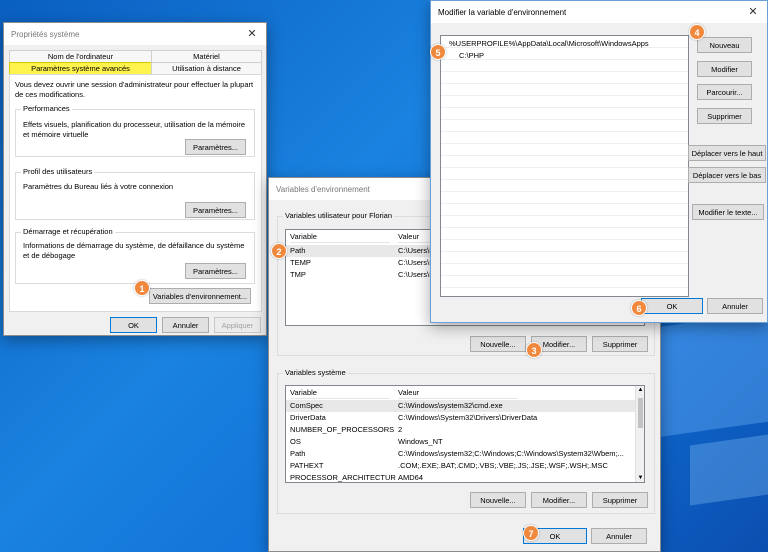 This screenshot has height=552, width=768. Describe the element at coordinates (502, 12) in the screenshot. I see `window-title: Modifier la variable d'environnement` at that location.